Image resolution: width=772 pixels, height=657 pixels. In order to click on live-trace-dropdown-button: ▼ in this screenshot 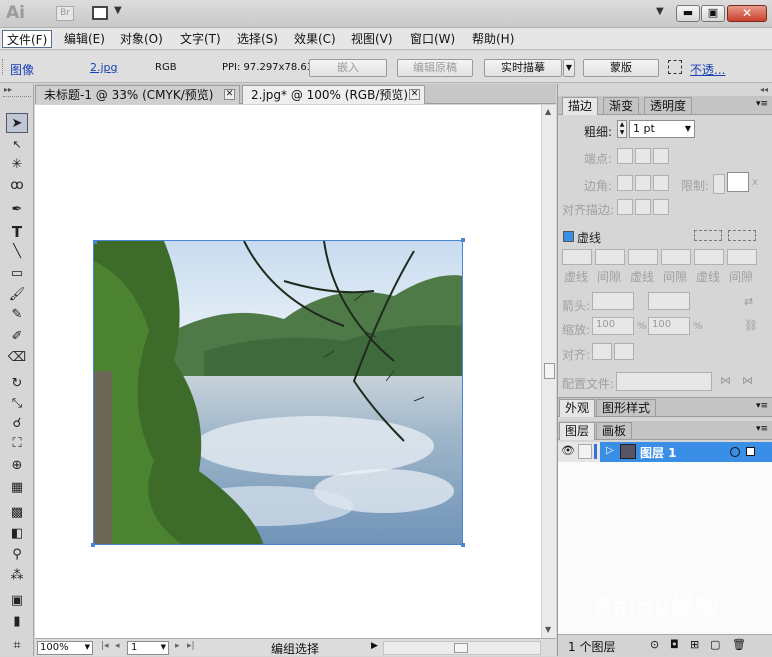, I will do `click(569, 68)`.